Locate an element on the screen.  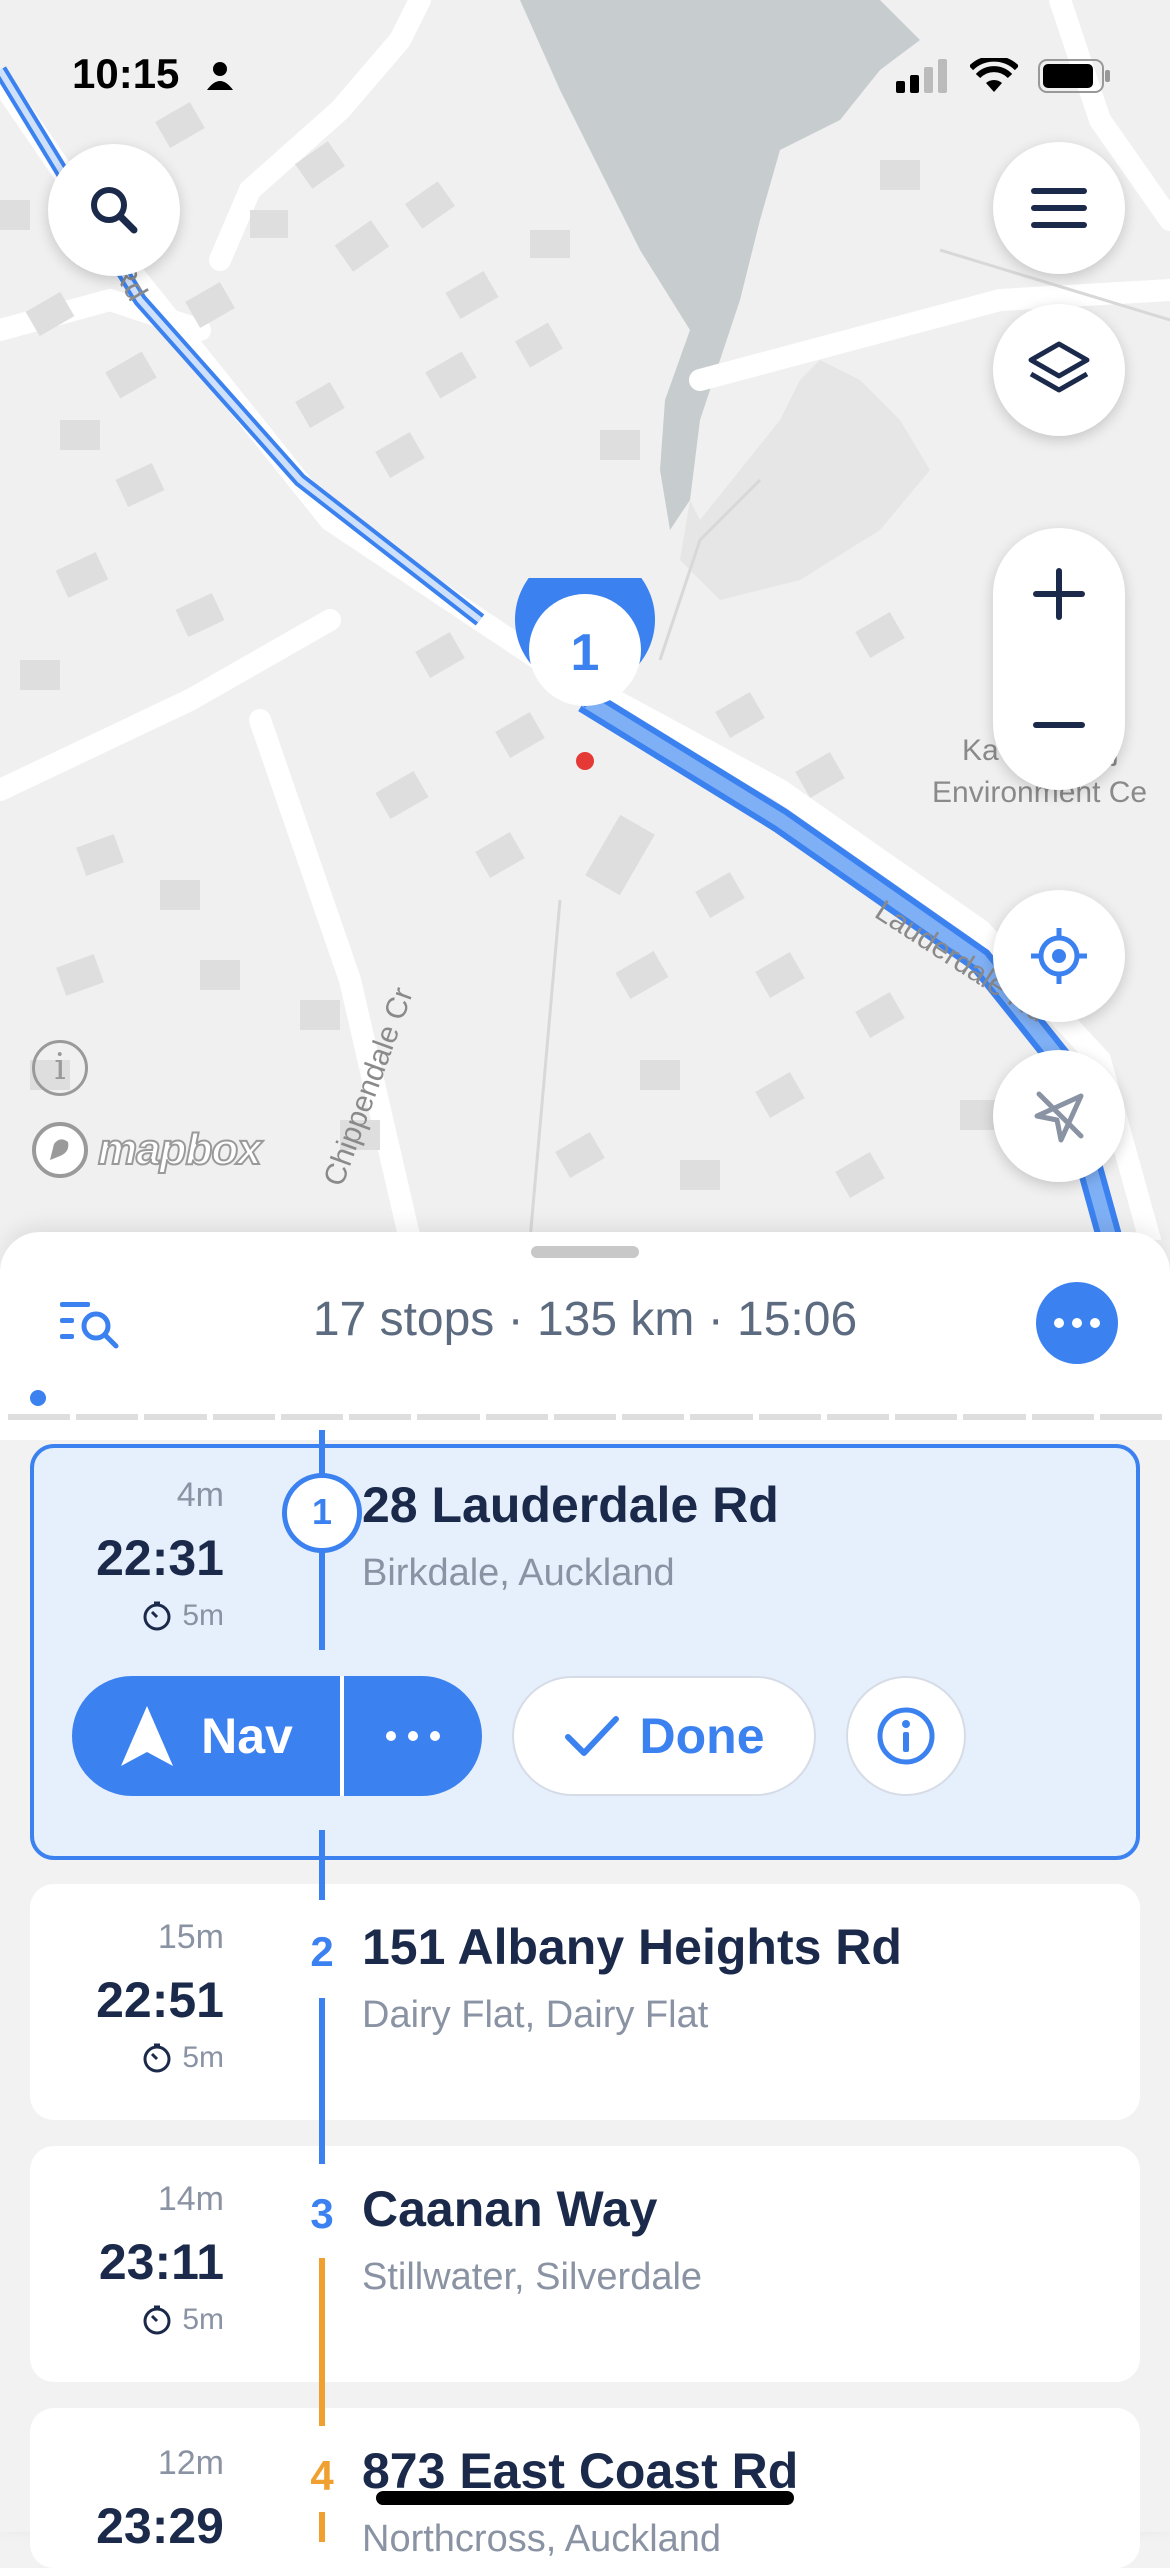
done-label: Done is located at coordinates (702, 1736).